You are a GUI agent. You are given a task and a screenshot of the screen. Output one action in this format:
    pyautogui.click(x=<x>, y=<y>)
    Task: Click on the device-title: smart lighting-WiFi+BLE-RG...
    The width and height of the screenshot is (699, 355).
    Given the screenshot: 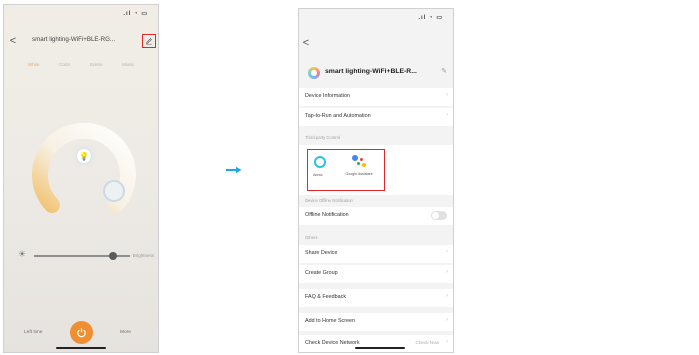 What is the action you would take?
    pyautogui.click(x=74, y=39)
    